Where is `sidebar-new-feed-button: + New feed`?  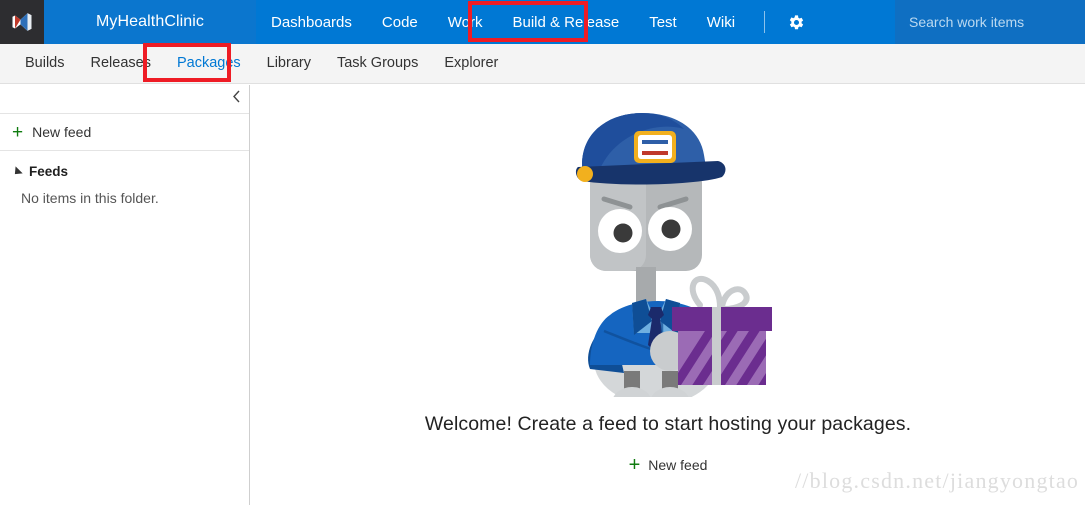
sidebar-new-feed-button: + New feed is located at coordinates (124, 132).